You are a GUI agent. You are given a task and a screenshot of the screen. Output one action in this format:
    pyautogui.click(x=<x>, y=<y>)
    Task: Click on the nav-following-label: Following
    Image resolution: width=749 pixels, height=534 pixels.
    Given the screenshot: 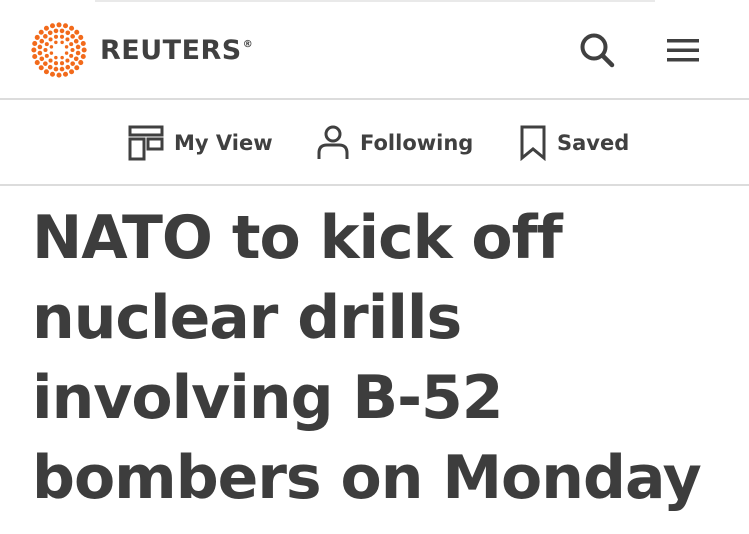 What is the action you would take?
    pyautogui.click(x=417, y=143)
    